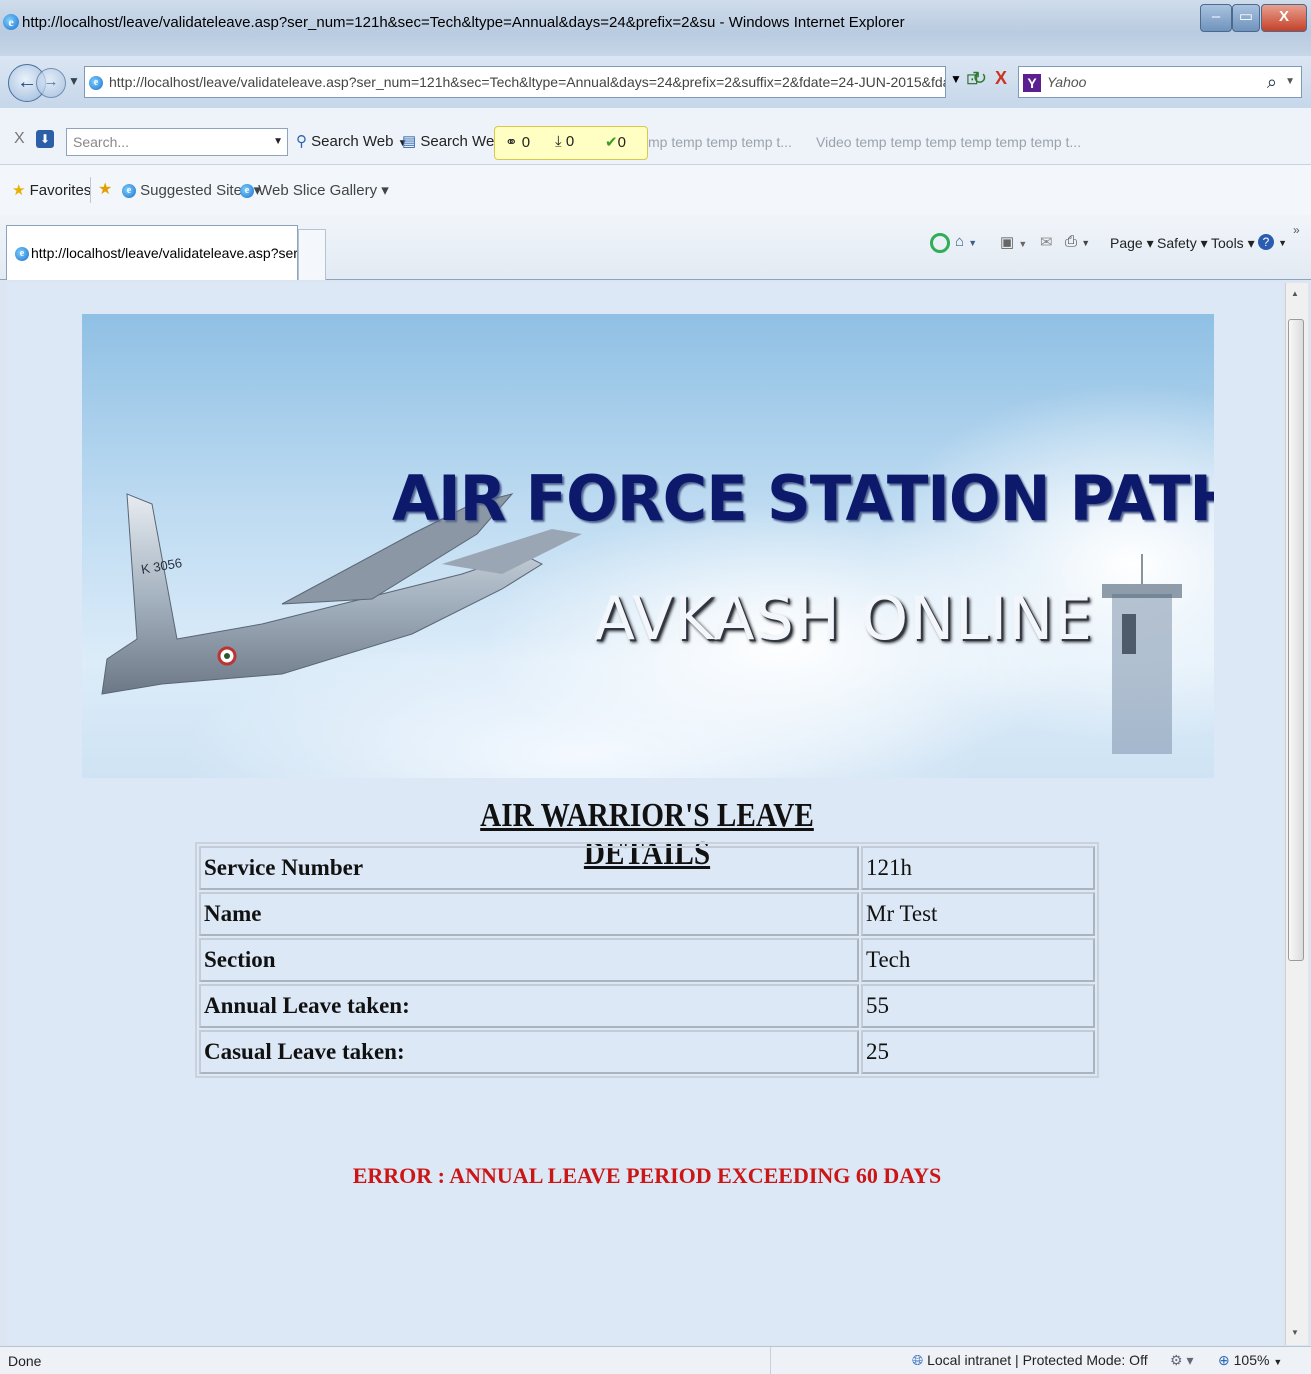  I want to click on scroll-down-arrow-icon: ▼, so click(1295, 1332).